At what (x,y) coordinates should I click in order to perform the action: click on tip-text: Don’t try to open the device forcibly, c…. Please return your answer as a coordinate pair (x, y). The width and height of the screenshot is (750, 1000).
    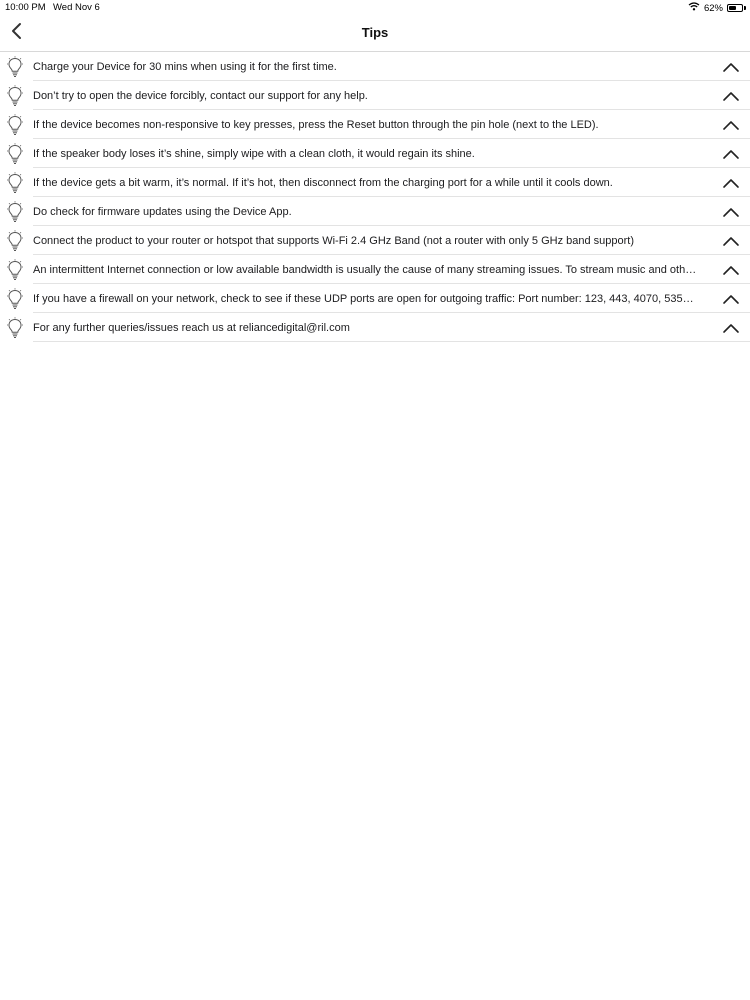
    Looking at the image, I should click on (200, 96).